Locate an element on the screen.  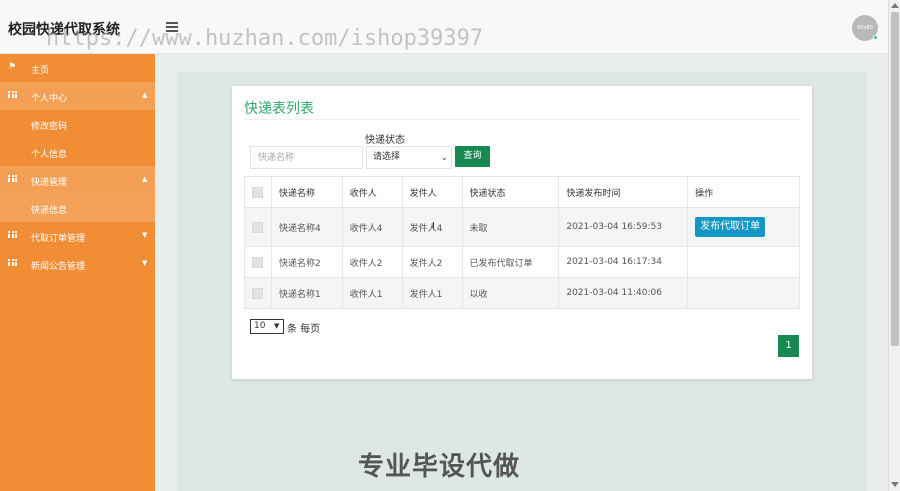
sidebar-item-personal-center: 个人中心 ▲ is located at coordinates (77, 96).